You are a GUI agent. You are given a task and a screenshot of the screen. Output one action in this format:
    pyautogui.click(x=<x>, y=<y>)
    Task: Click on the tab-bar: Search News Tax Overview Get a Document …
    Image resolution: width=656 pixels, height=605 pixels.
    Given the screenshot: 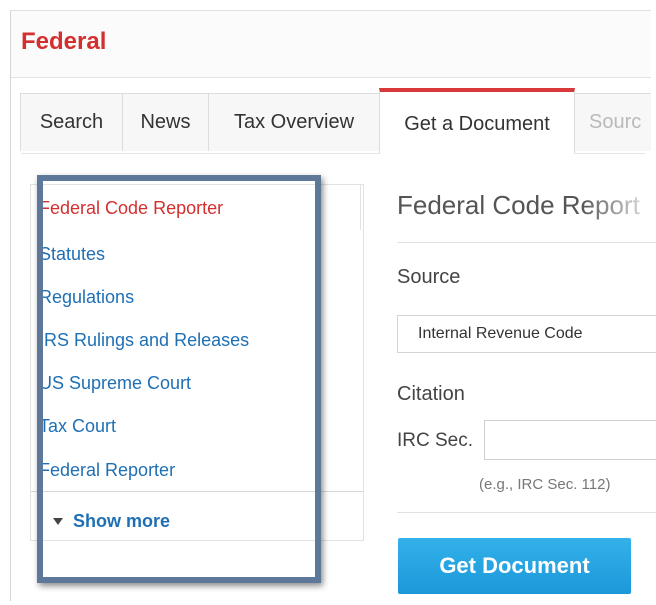 What is the action you would take?
    pyautogui.click(x=331, y=121)
    